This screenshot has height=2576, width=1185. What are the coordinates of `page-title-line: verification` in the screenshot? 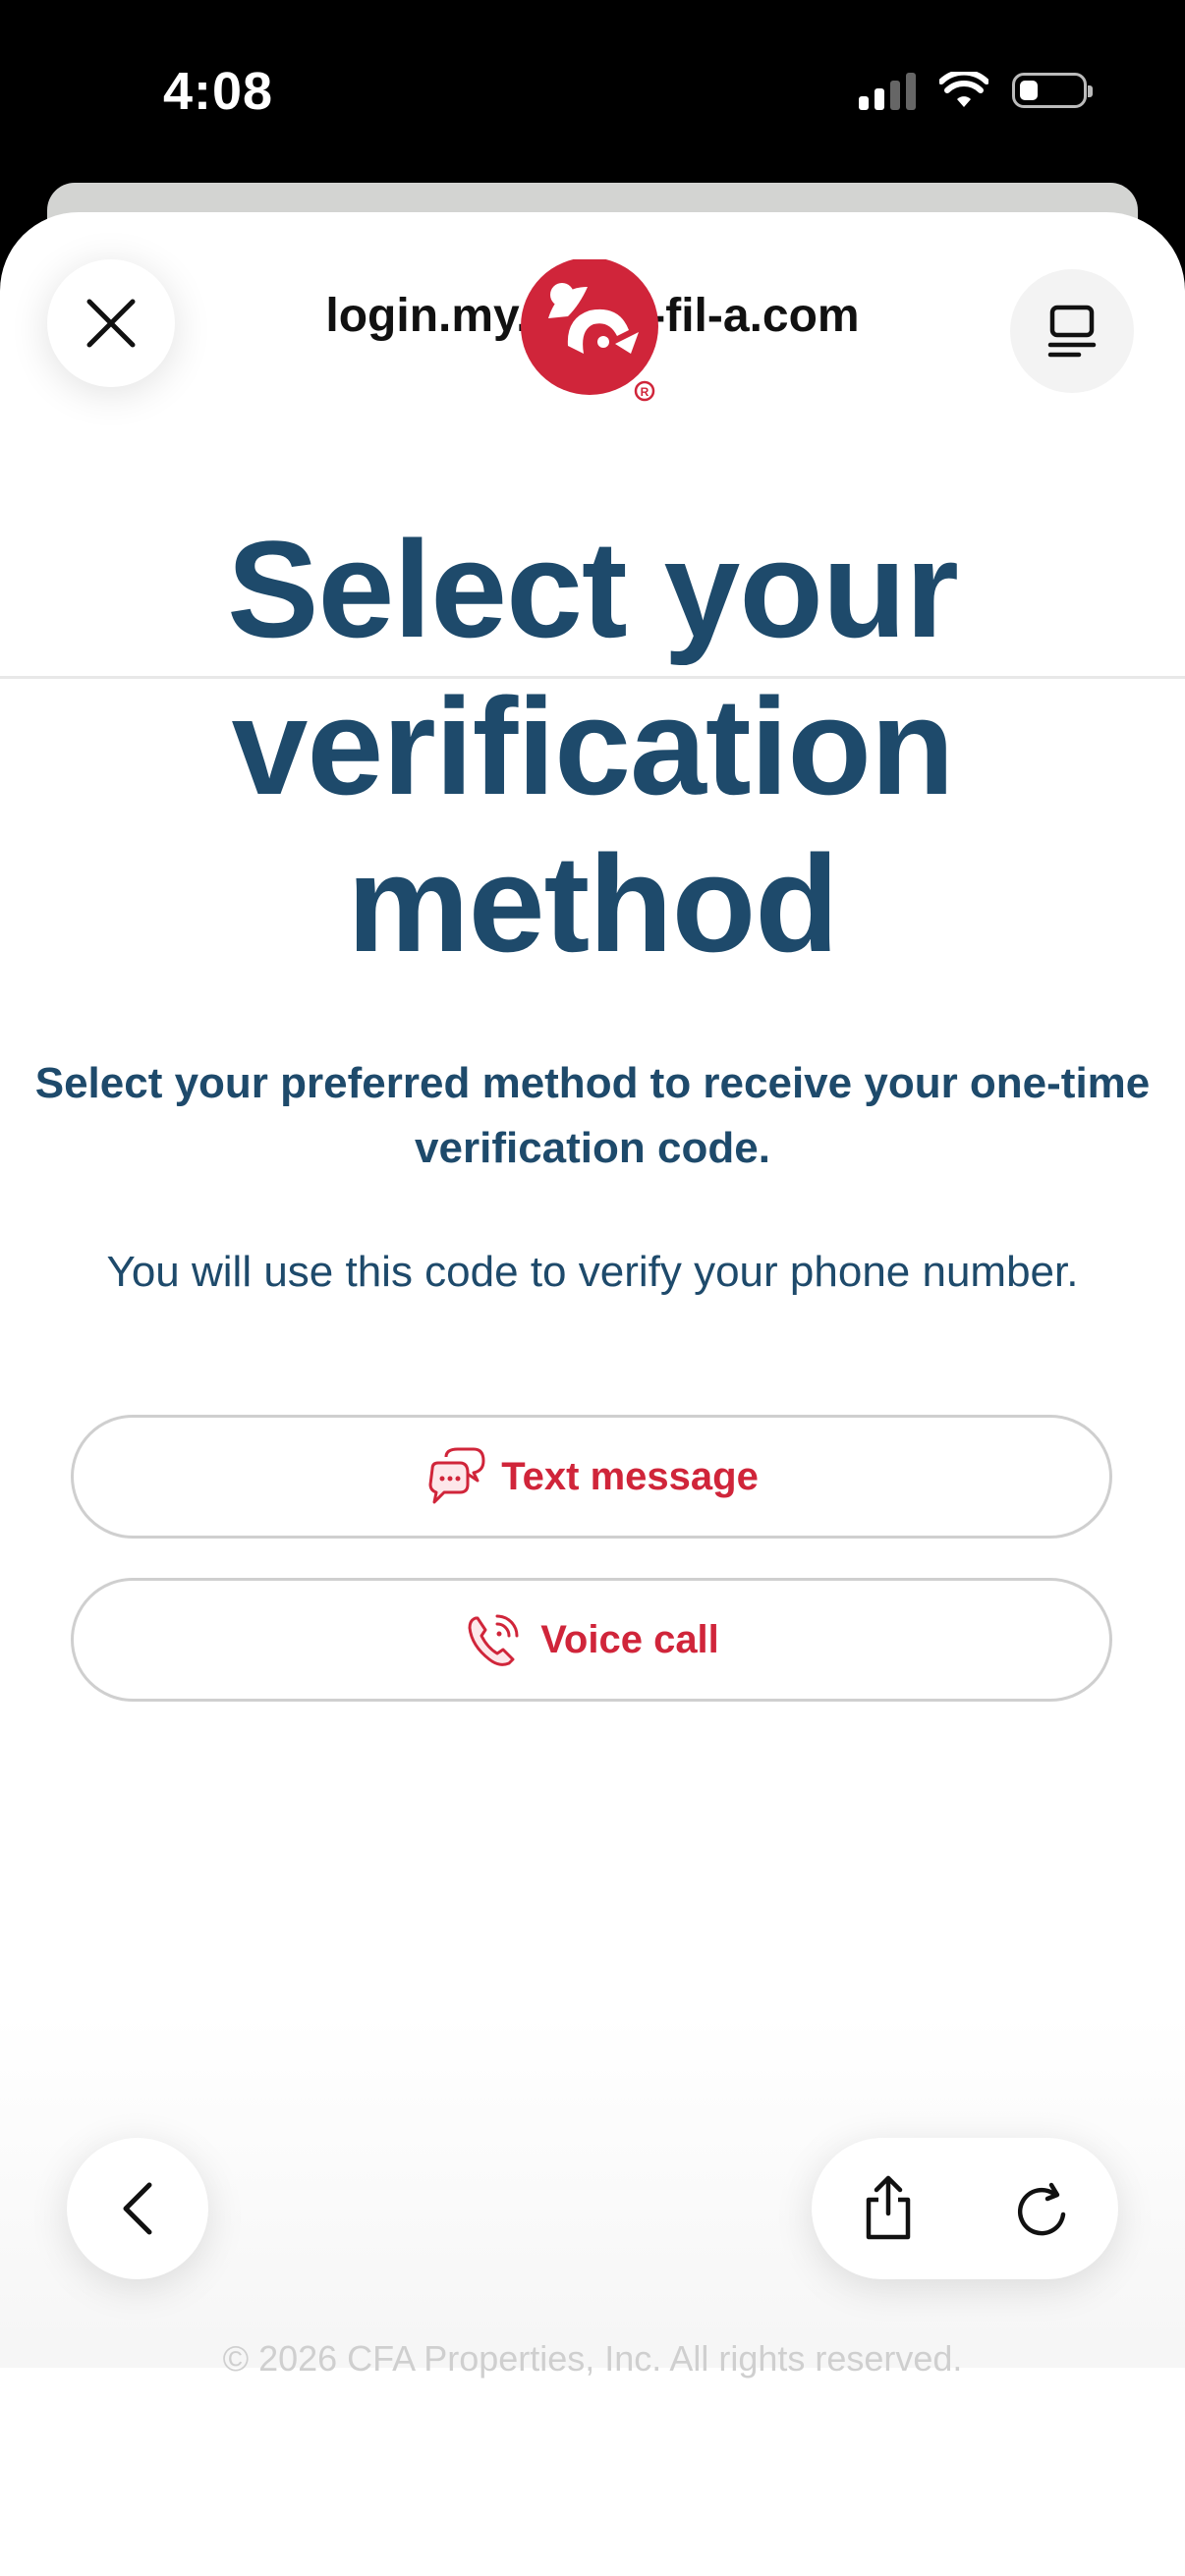 It's located at (593, 746).